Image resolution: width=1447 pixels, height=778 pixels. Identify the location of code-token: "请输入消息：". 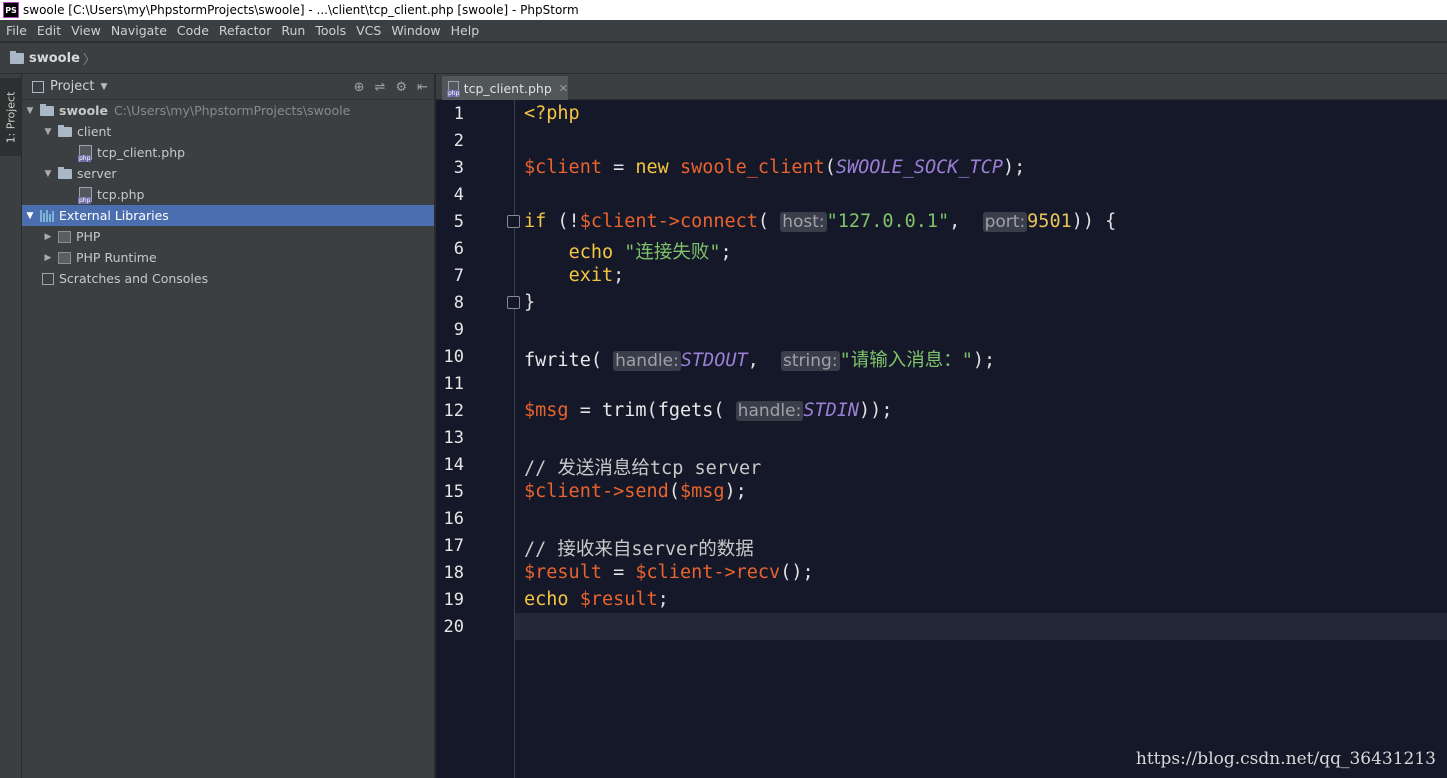
(906, 360).